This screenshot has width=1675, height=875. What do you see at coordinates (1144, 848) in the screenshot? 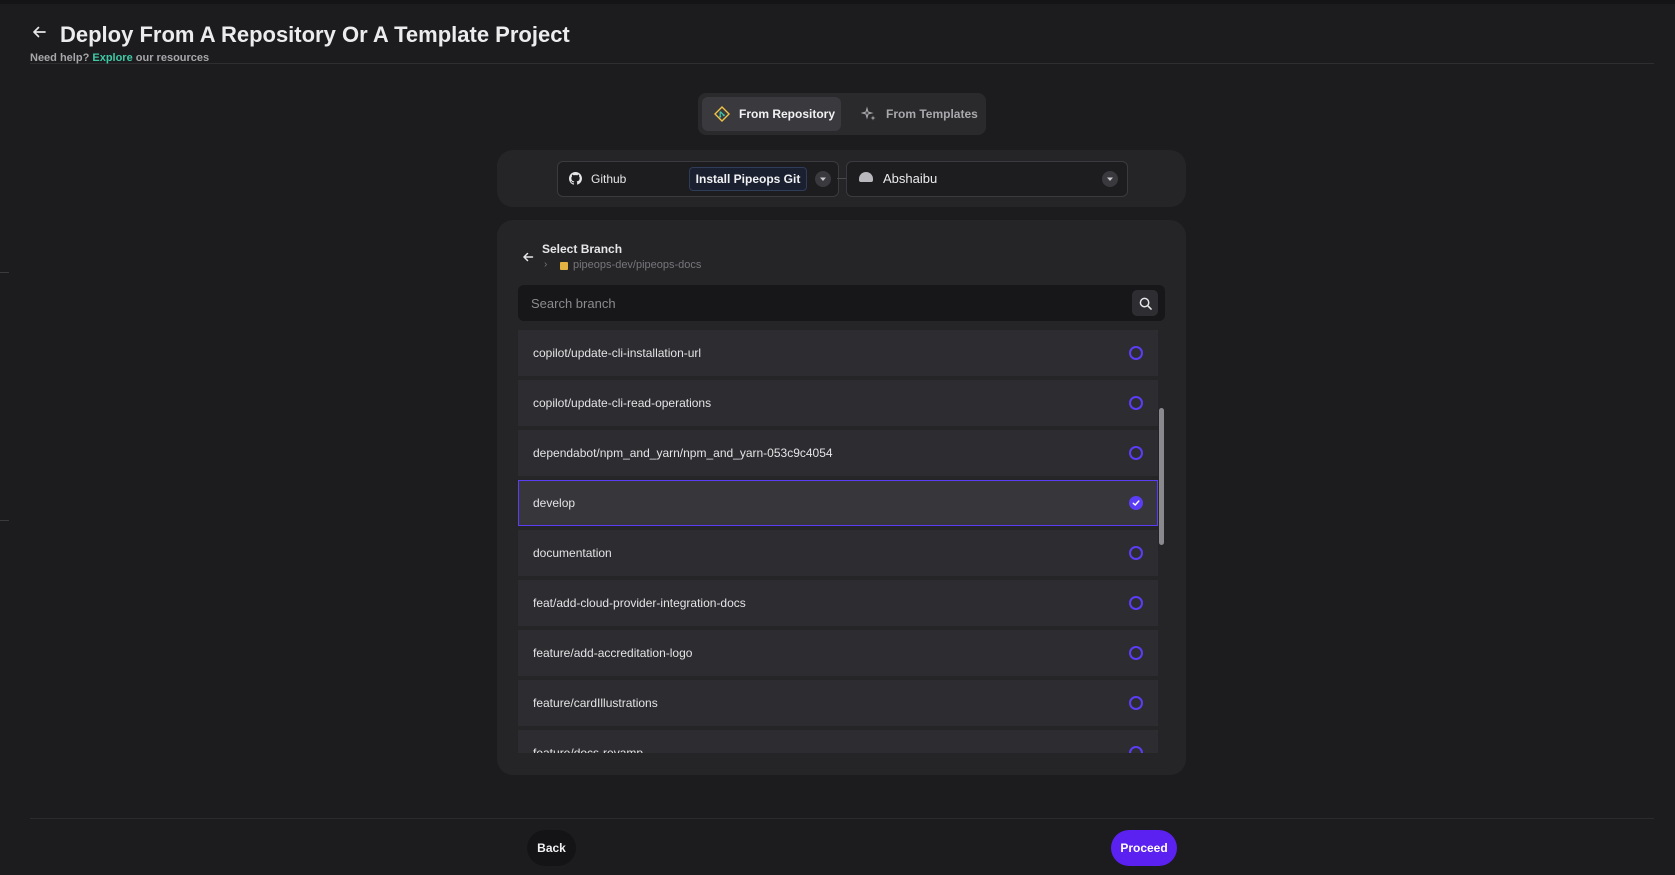
I see `proceed-button: Proceed` at bounding box center [1144, 848].